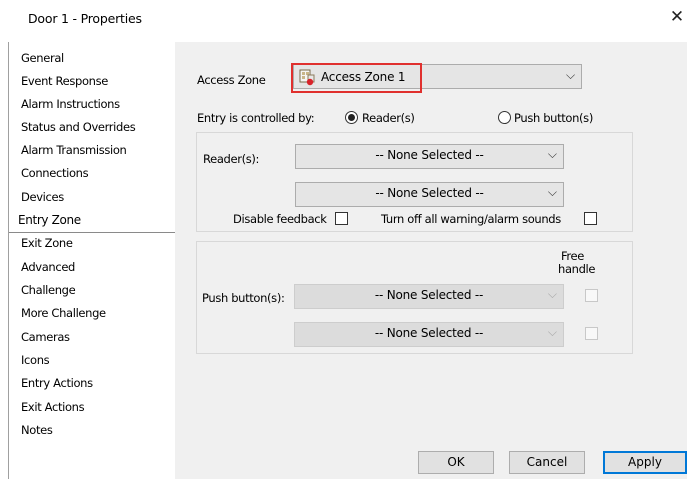 The image size is (687, 479). Describe the element at coordinates (280, 219) in the screenshot. I see `disable-feedback-label: Disable feedback` at that location.